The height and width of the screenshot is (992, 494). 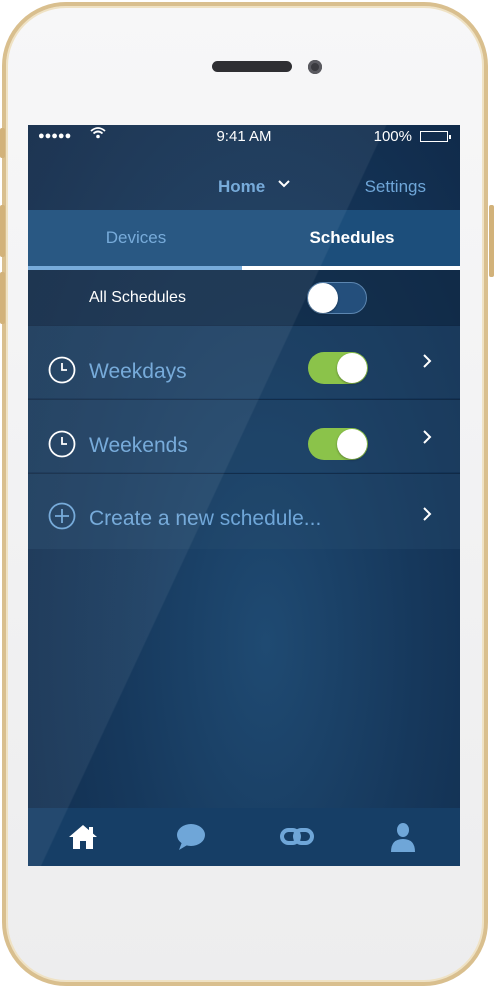 I want to click on bottom-tab-bar, so click(x=244, y=837).